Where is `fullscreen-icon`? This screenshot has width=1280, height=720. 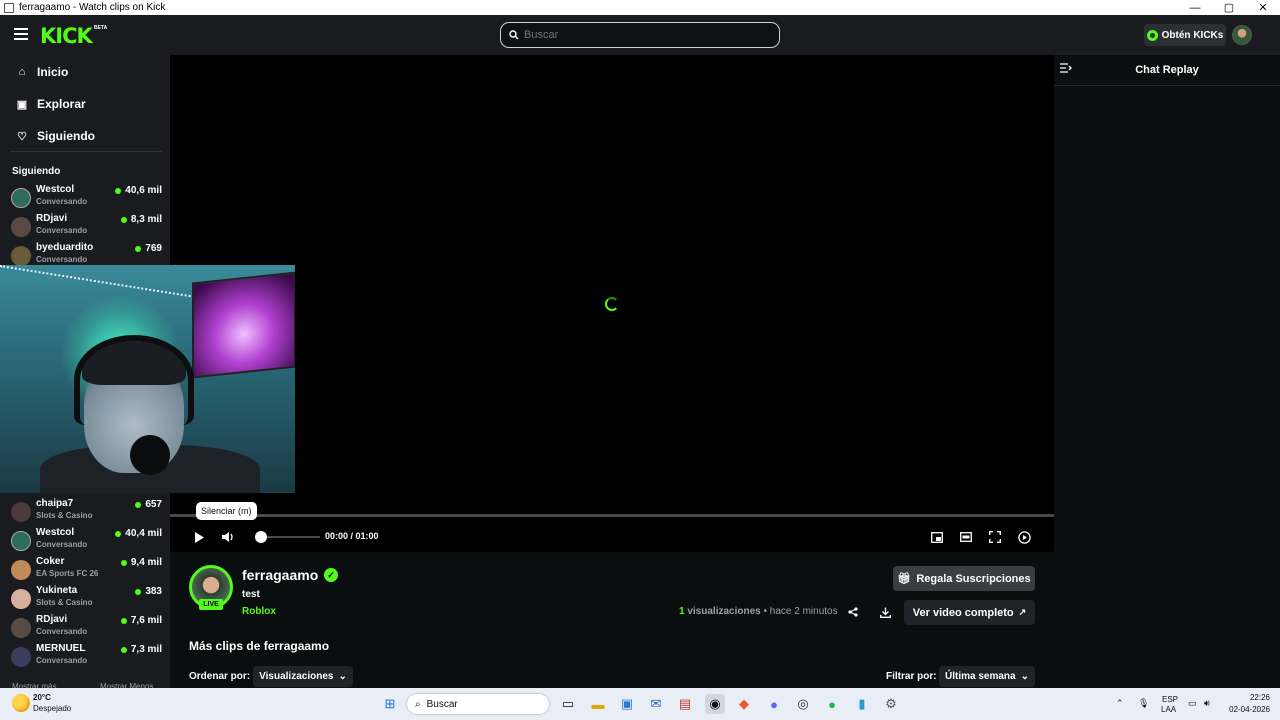
fullscreen-icon is located at coordinates (995, 537).